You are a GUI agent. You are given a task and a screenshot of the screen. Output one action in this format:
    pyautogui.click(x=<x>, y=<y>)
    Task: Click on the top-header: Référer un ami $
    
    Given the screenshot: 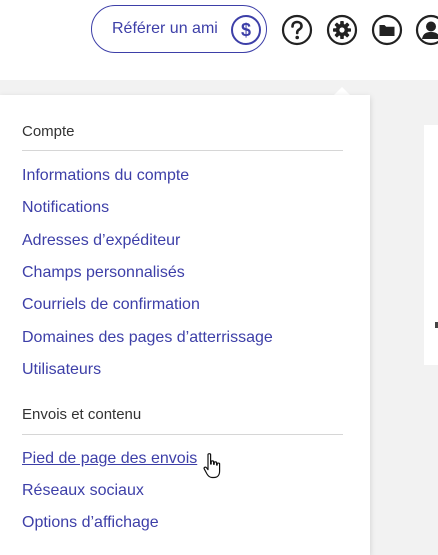 What is the action you would take?
    pyautogui.click(x=219, y=40)
    